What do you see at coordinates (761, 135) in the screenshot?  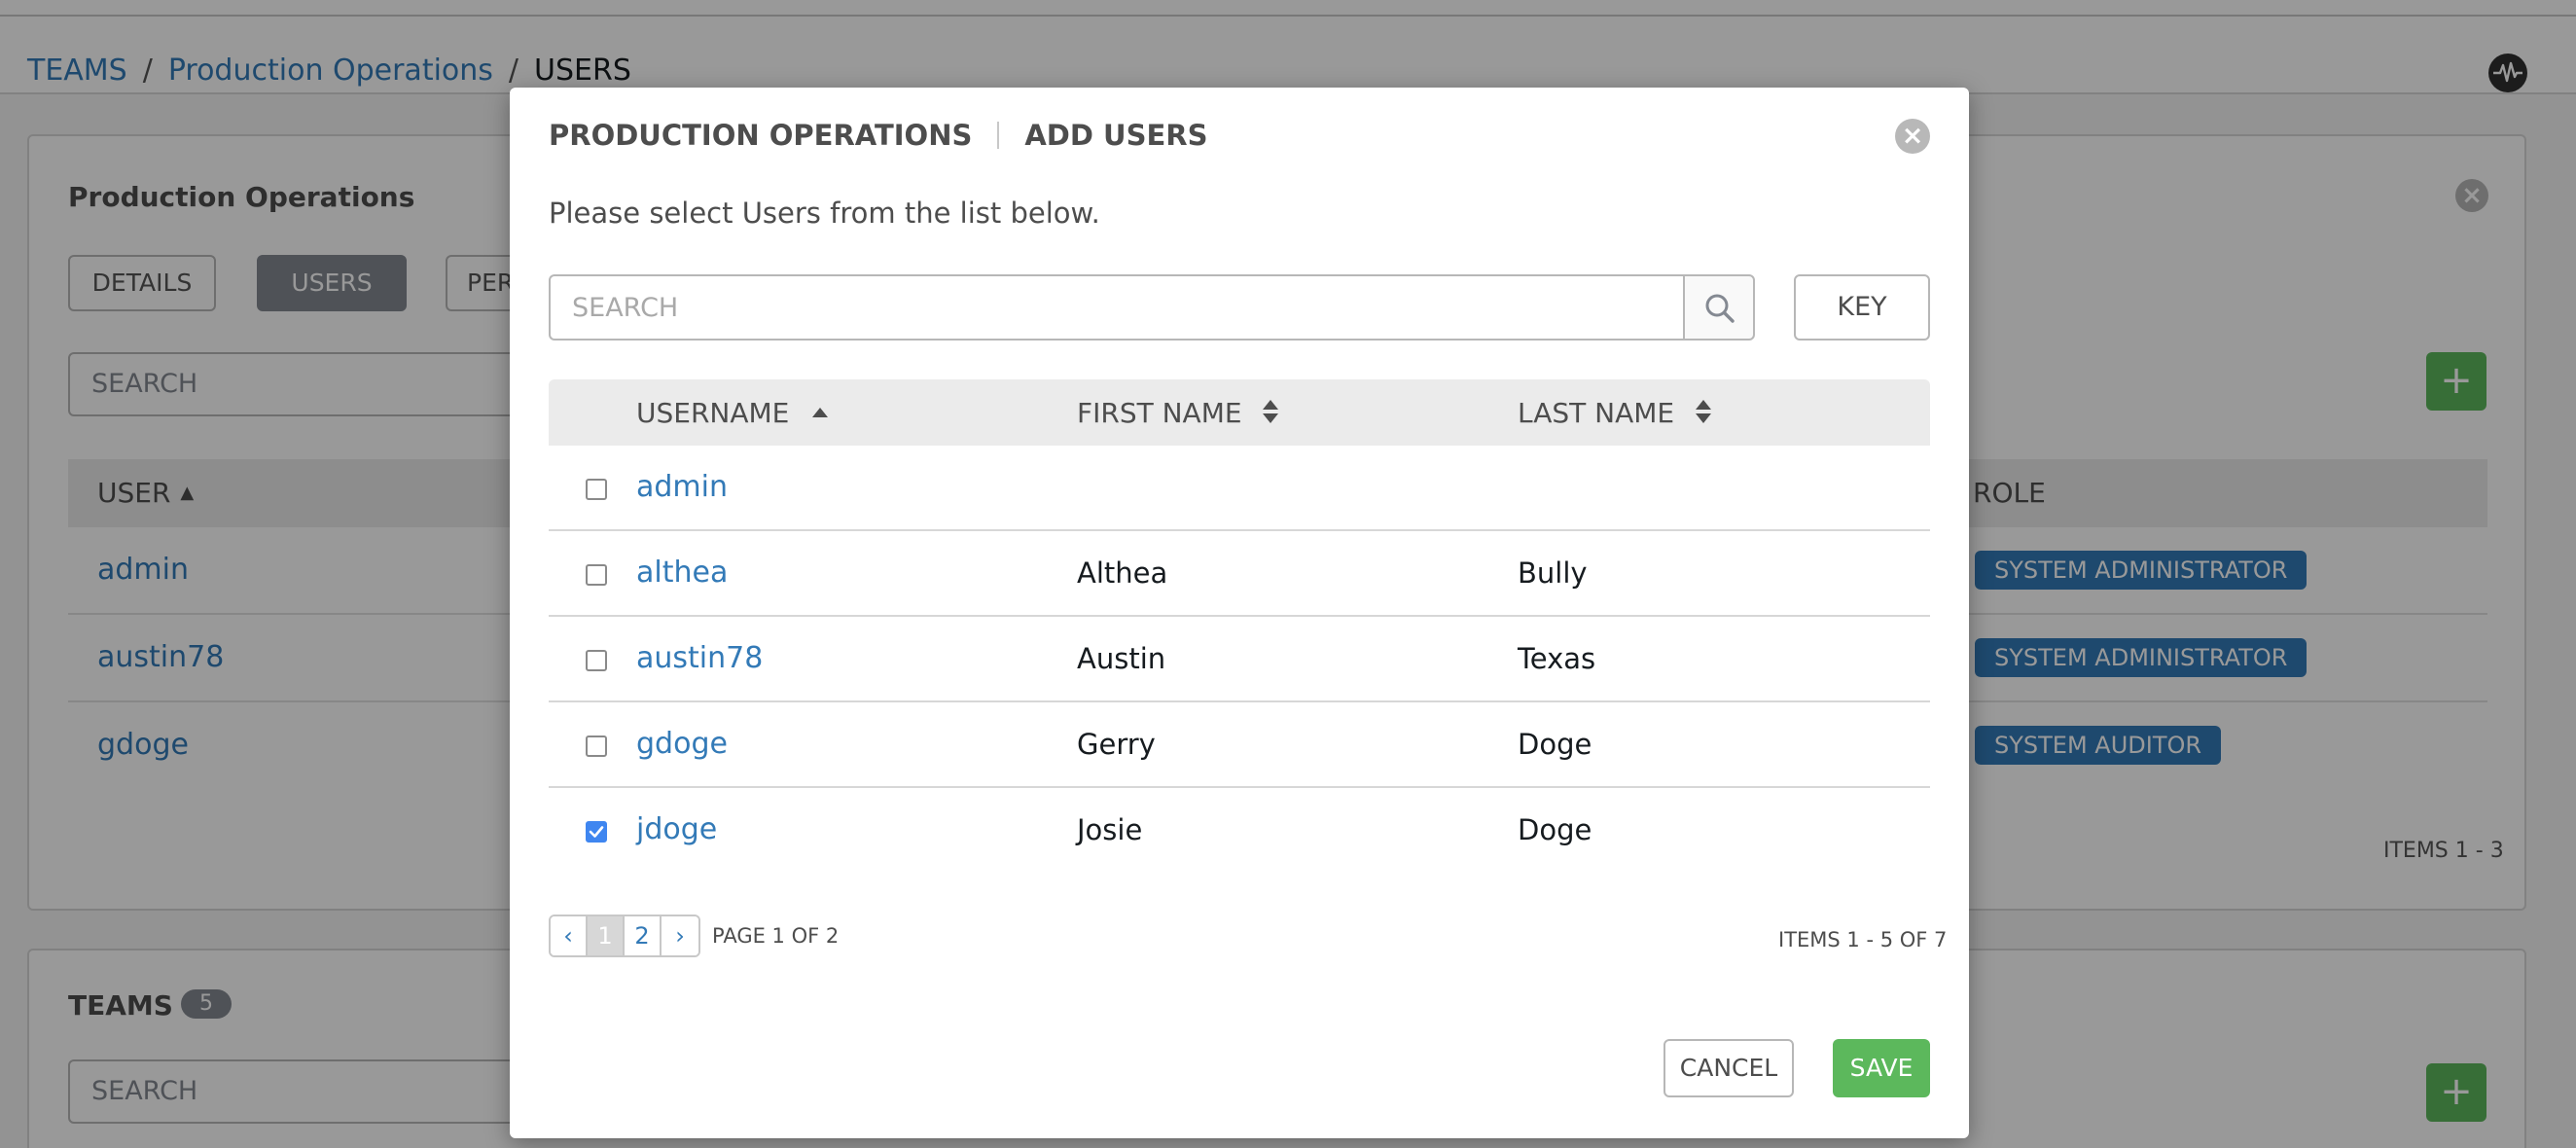 I see `modal-title-primary: PRODUCTION OPERATIONS` at bounding box center [761, 135].